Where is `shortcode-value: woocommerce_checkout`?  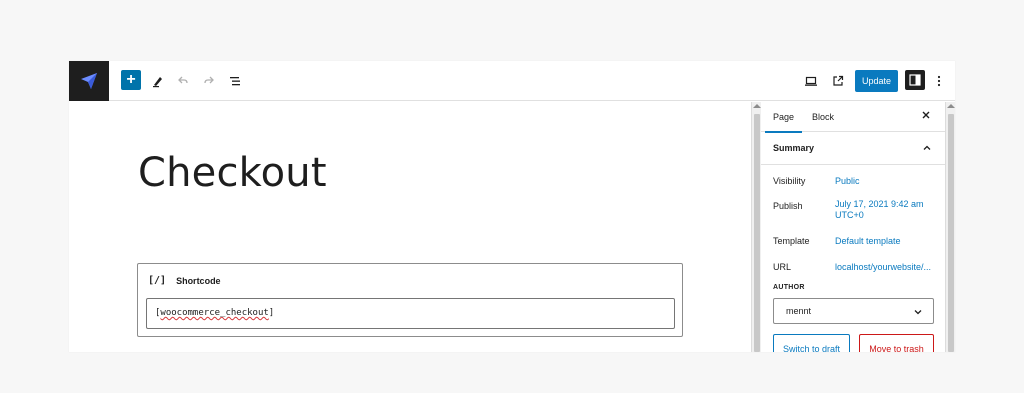 shortcode-value: woocommerce_checkout is located at coordinates (214, 313).